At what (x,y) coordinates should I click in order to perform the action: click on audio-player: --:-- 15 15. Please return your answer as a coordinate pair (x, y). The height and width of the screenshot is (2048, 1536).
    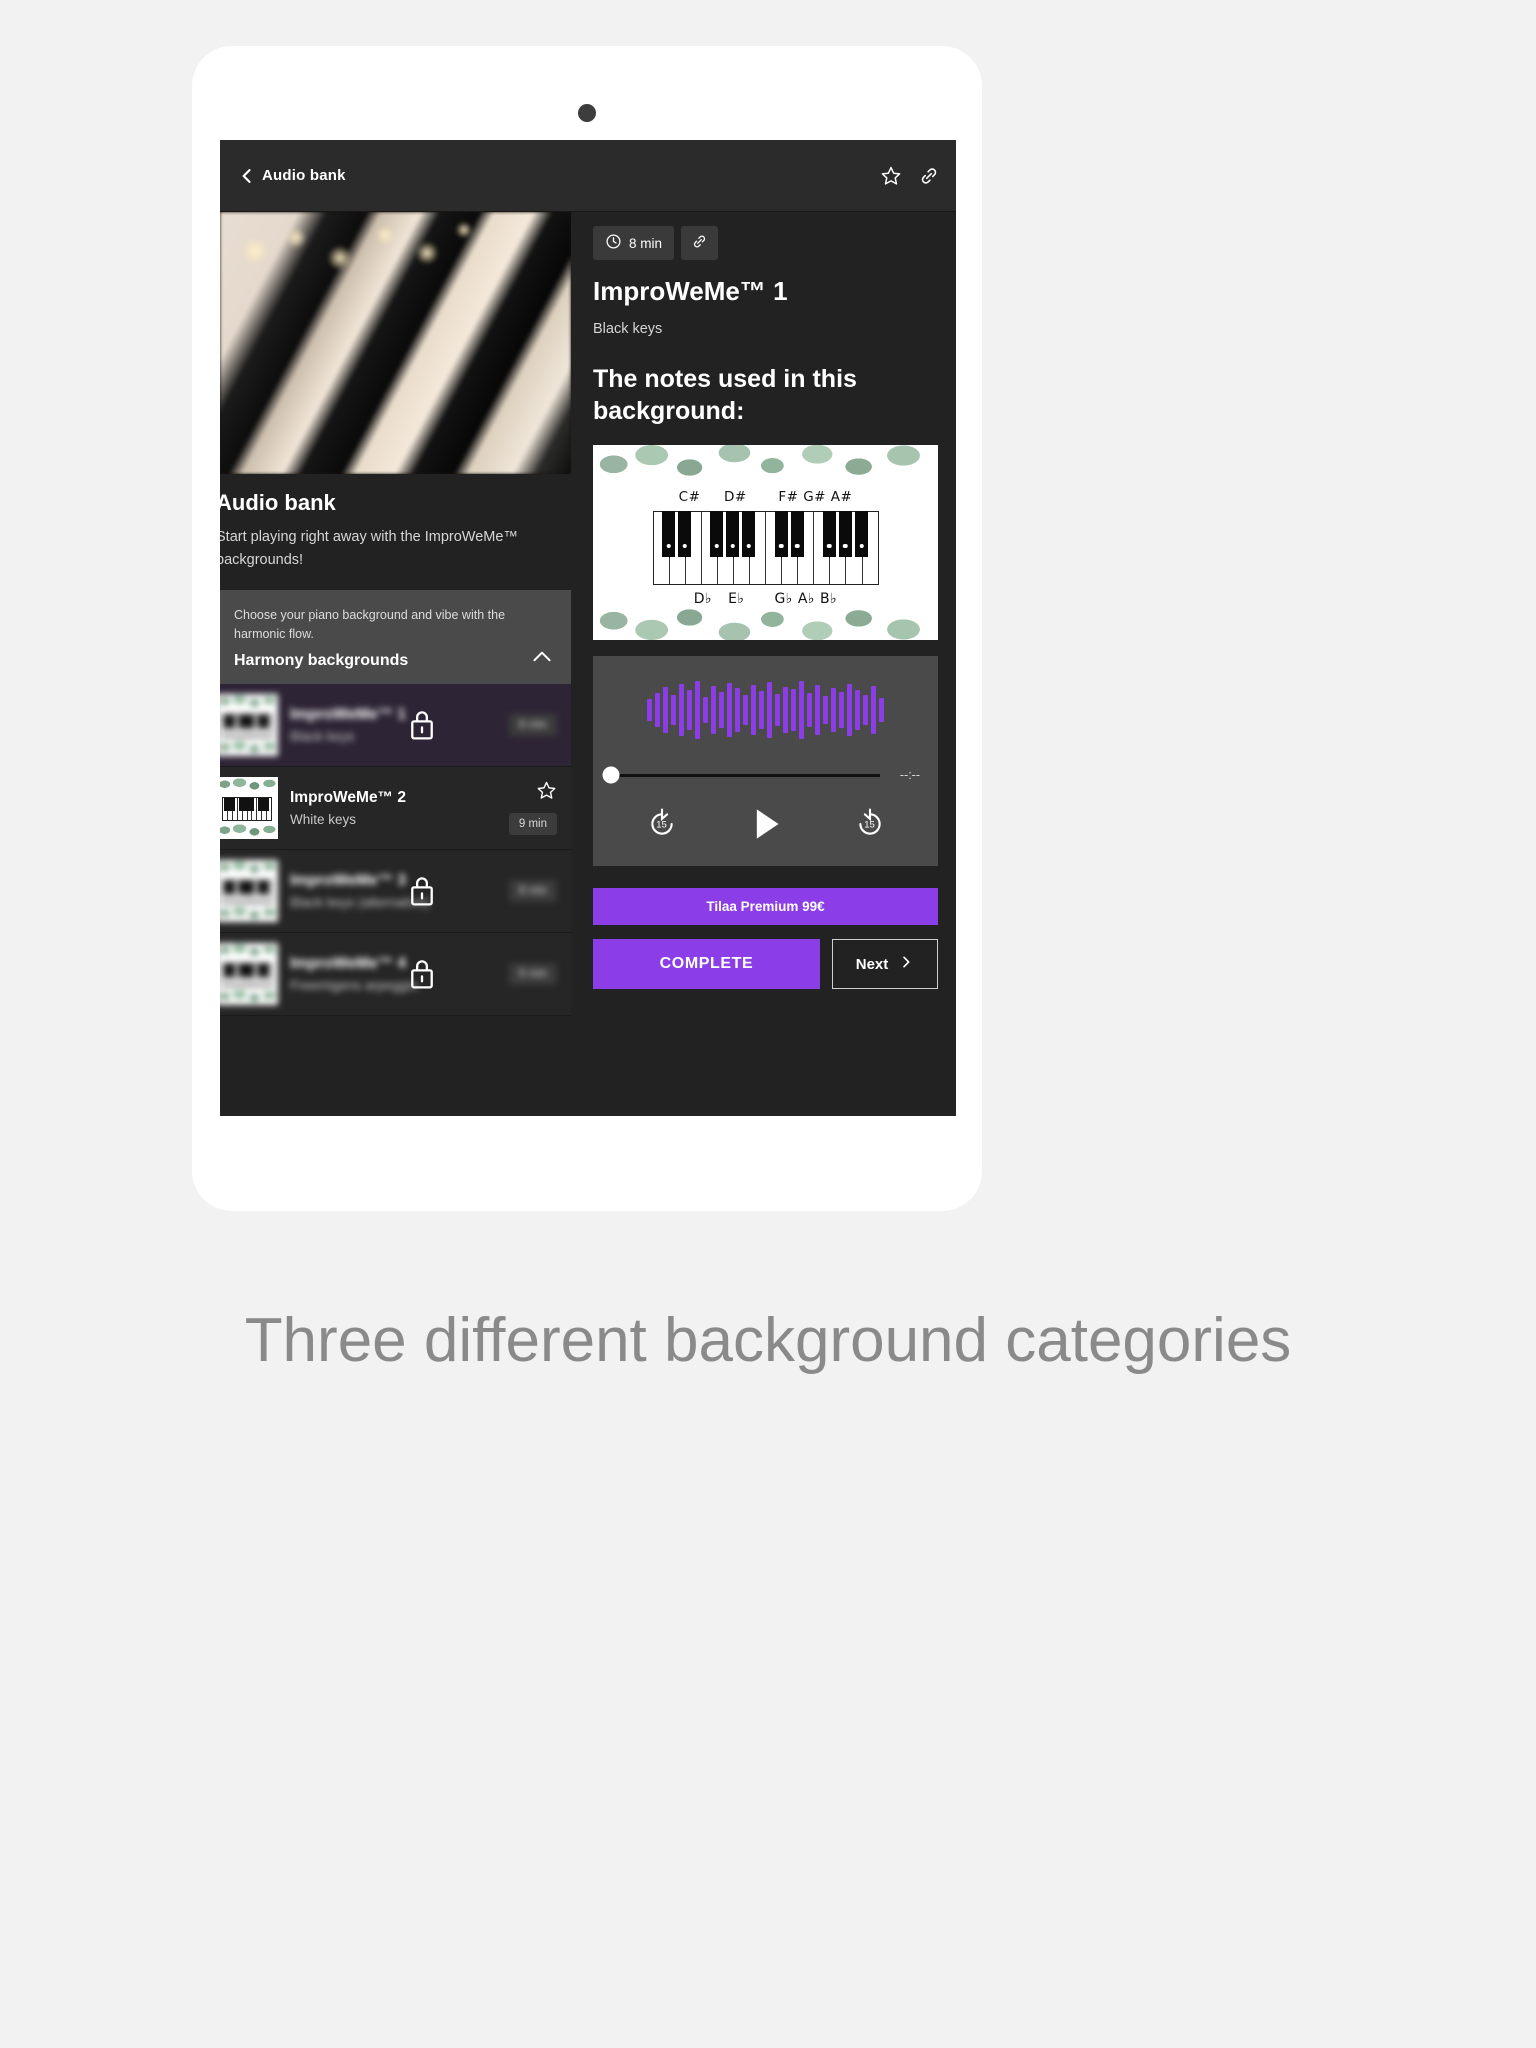
    Looking at the image, I should click on (765, 761).